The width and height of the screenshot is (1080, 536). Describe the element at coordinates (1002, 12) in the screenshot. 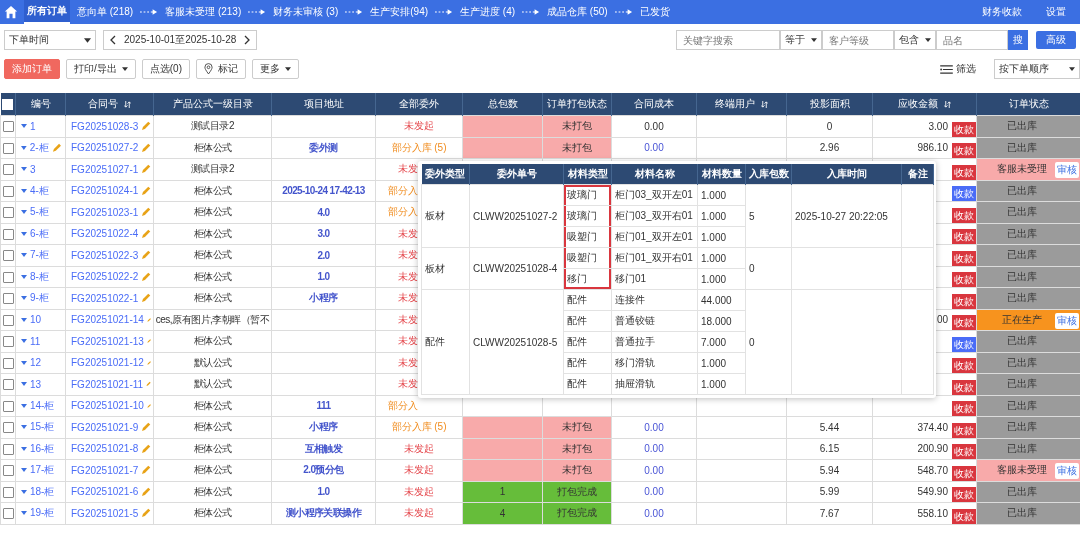

I see `nav-link: 财务收款` at that location.